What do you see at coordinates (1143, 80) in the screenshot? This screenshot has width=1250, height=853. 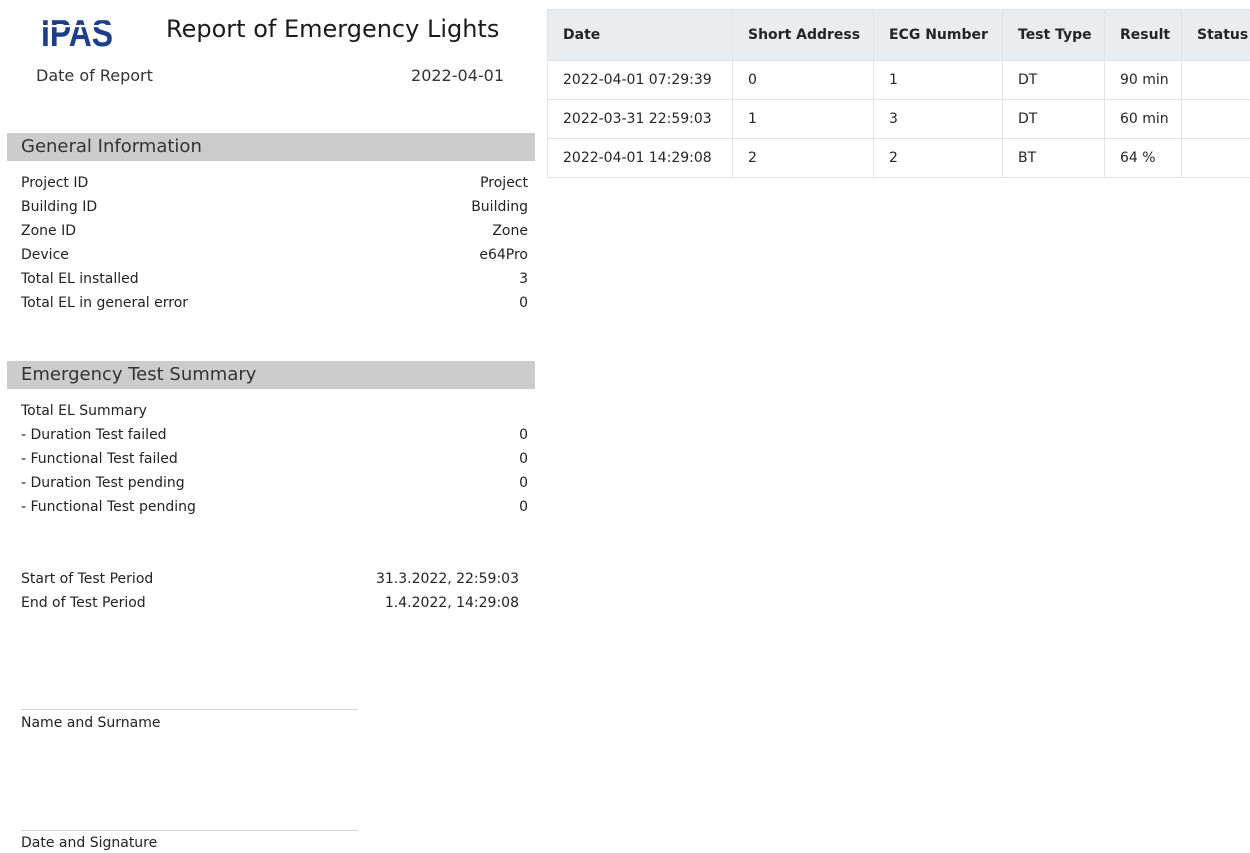 I see `cell-result: 90 min` at bounding box center [1143, 80].